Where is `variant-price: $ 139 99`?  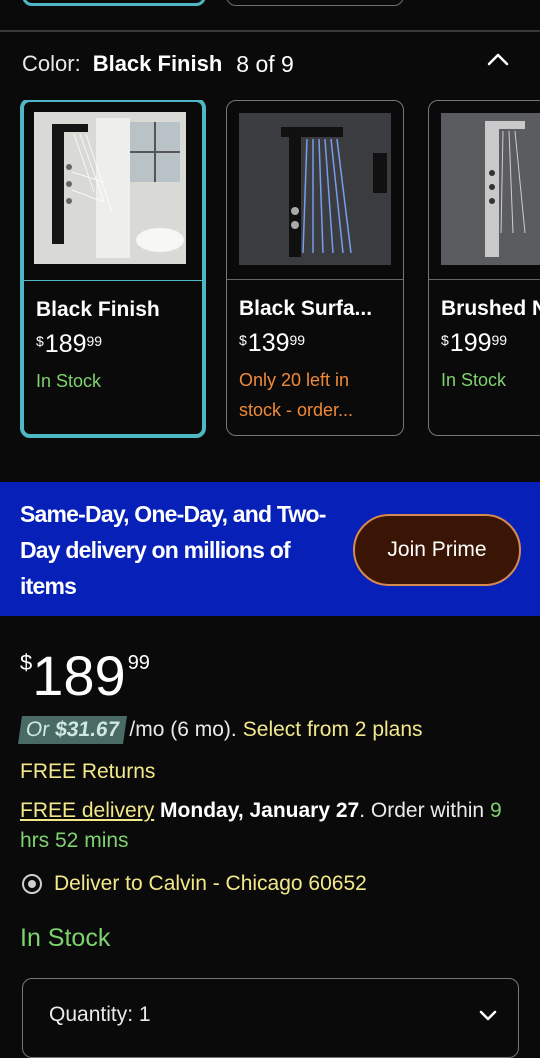 variant-price: $ 139 99 is located at coordinates (272, 343).